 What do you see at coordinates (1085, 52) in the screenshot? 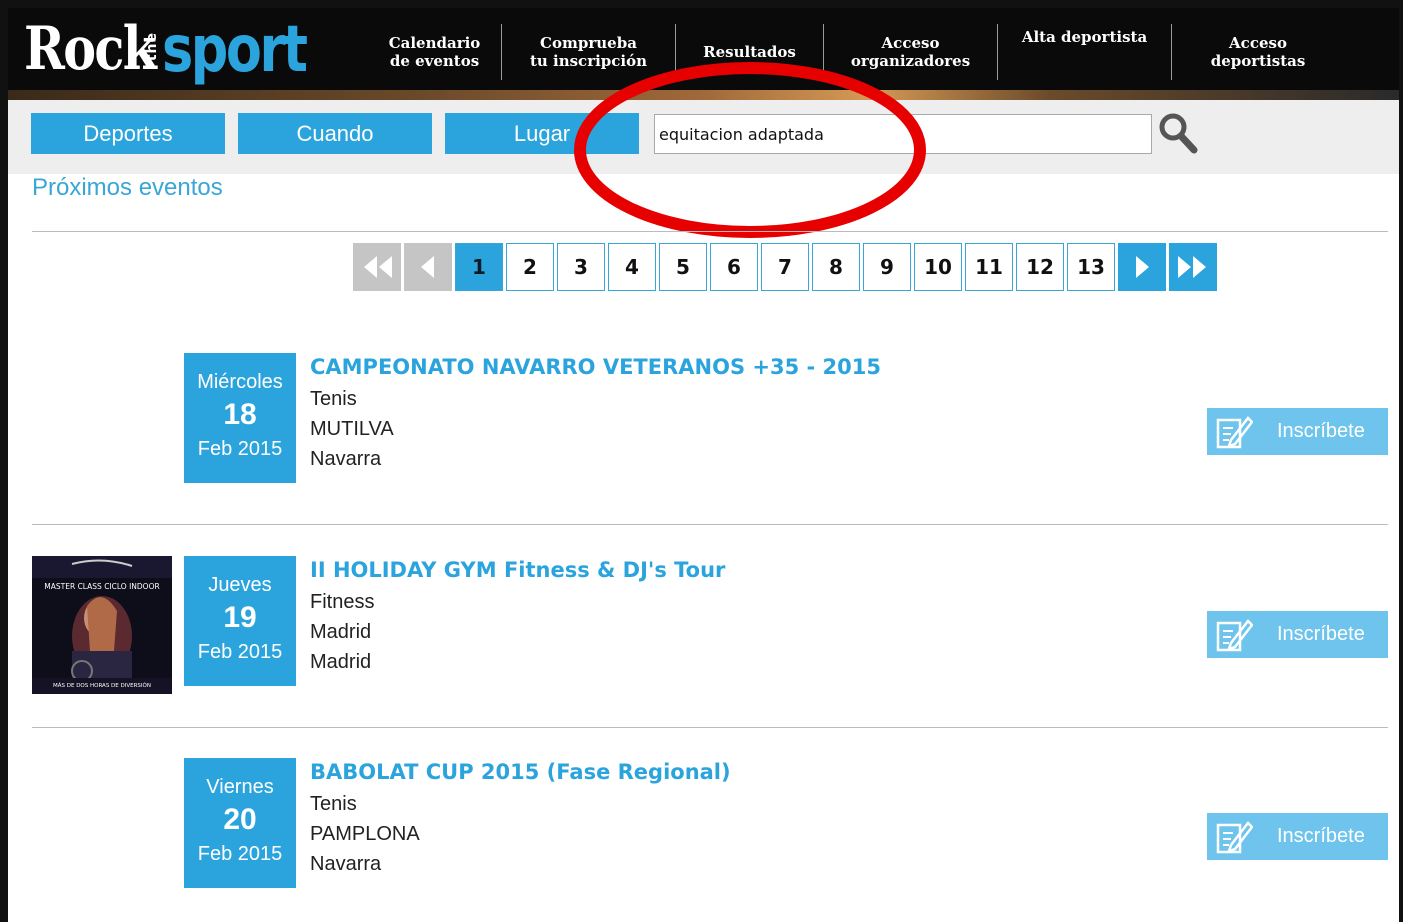
I see `nav-alta-deportista: Alta deportista` at bounding box center [1085, 52].